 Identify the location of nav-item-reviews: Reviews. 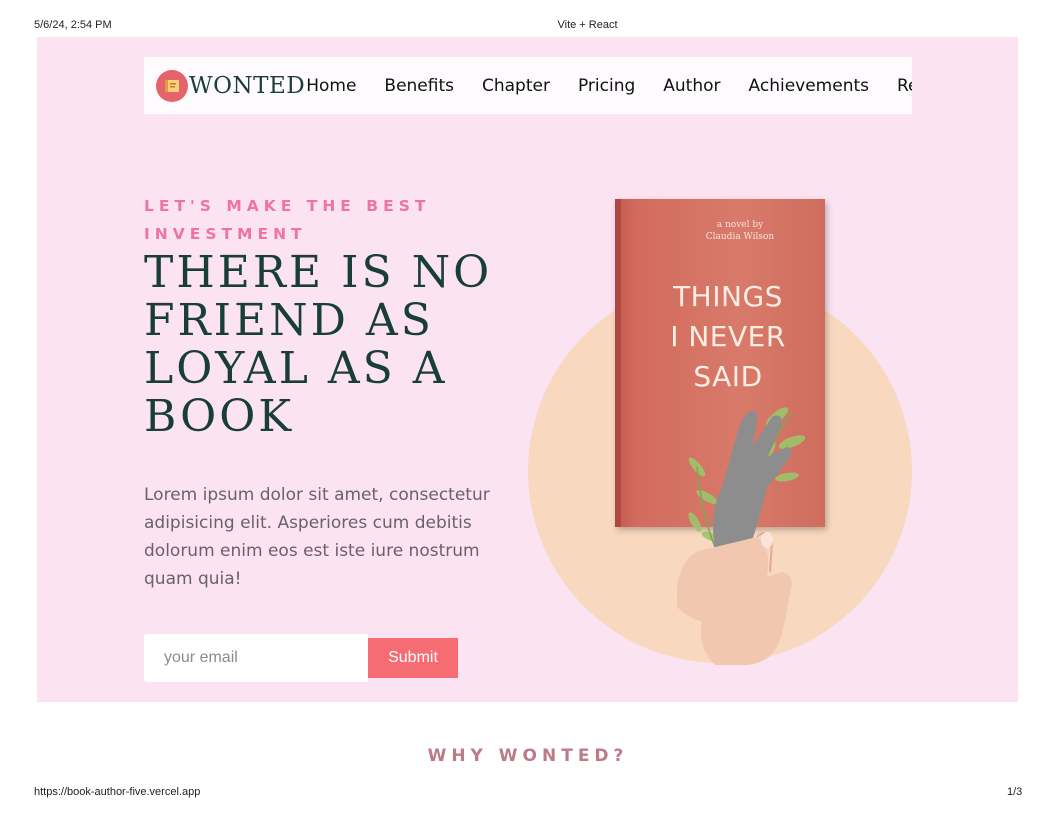
(904, 86).